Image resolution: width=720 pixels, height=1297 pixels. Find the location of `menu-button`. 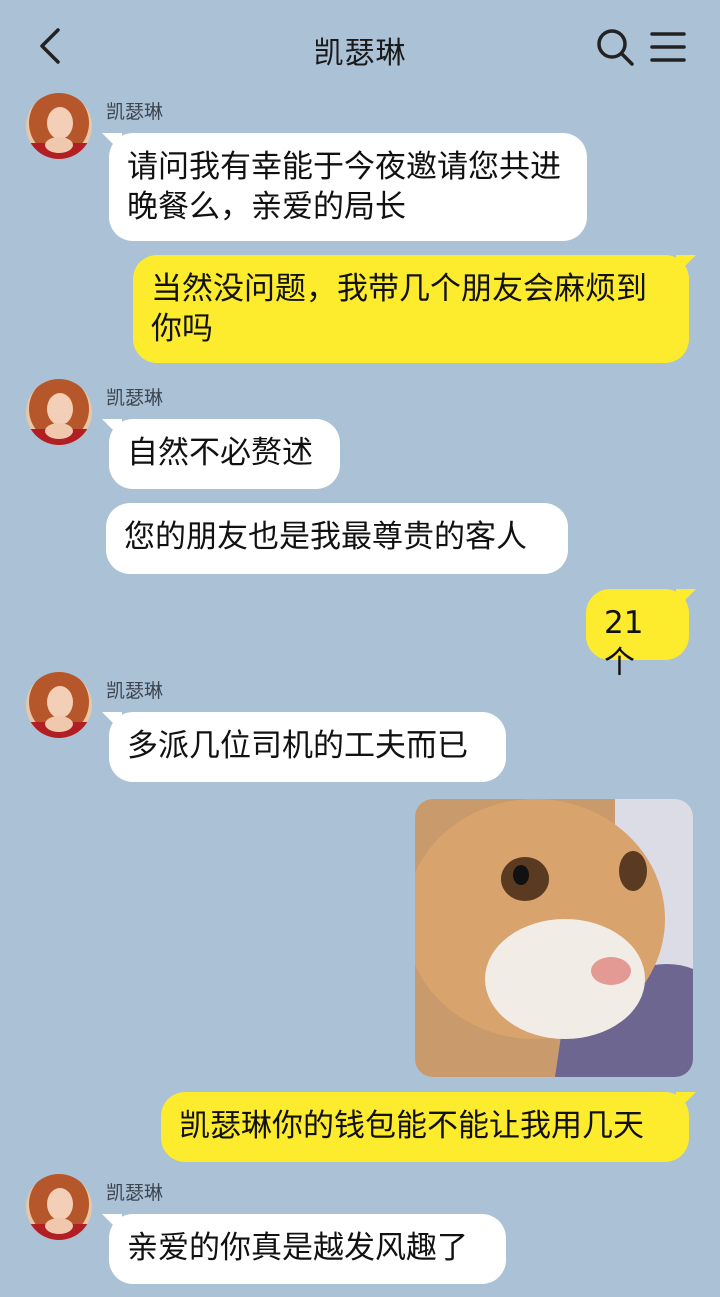

menu-button is located at coordinates (668, 47).